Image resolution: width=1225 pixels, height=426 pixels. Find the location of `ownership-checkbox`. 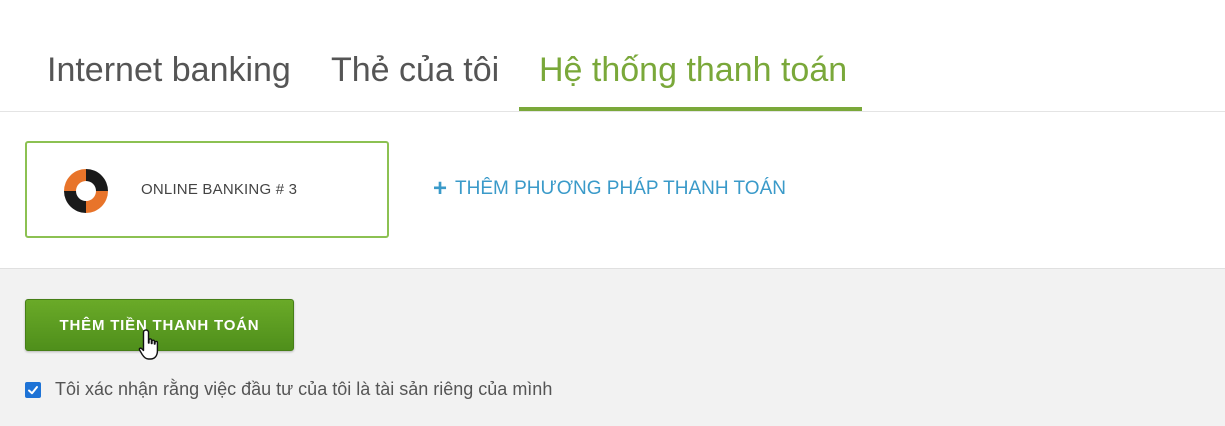

ownership-checkbox is located at coordinates (33, 389).